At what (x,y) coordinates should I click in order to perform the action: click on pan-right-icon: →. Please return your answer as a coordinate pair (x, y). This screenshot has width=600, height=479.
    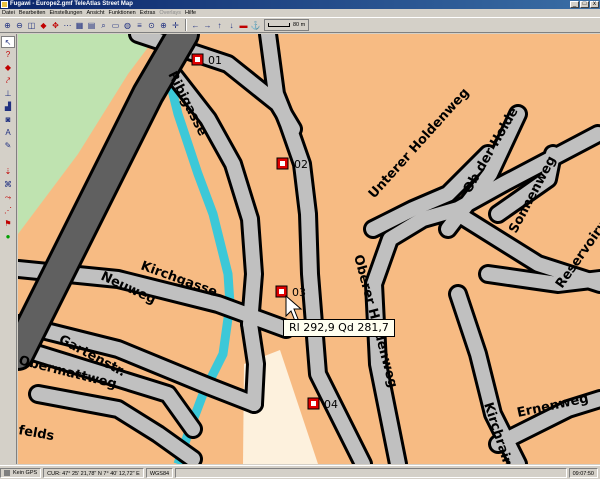
    Looking at the image, I should click on (207, 25).